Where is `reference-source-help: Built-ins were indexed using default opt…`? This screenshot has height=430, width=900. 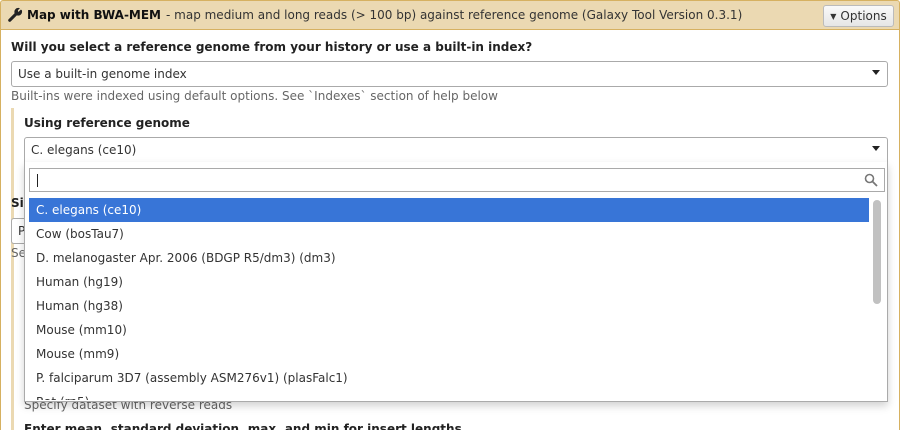
reference-source-help: Built-ins were indexed using default opt… is located at coordinates (254, 96).